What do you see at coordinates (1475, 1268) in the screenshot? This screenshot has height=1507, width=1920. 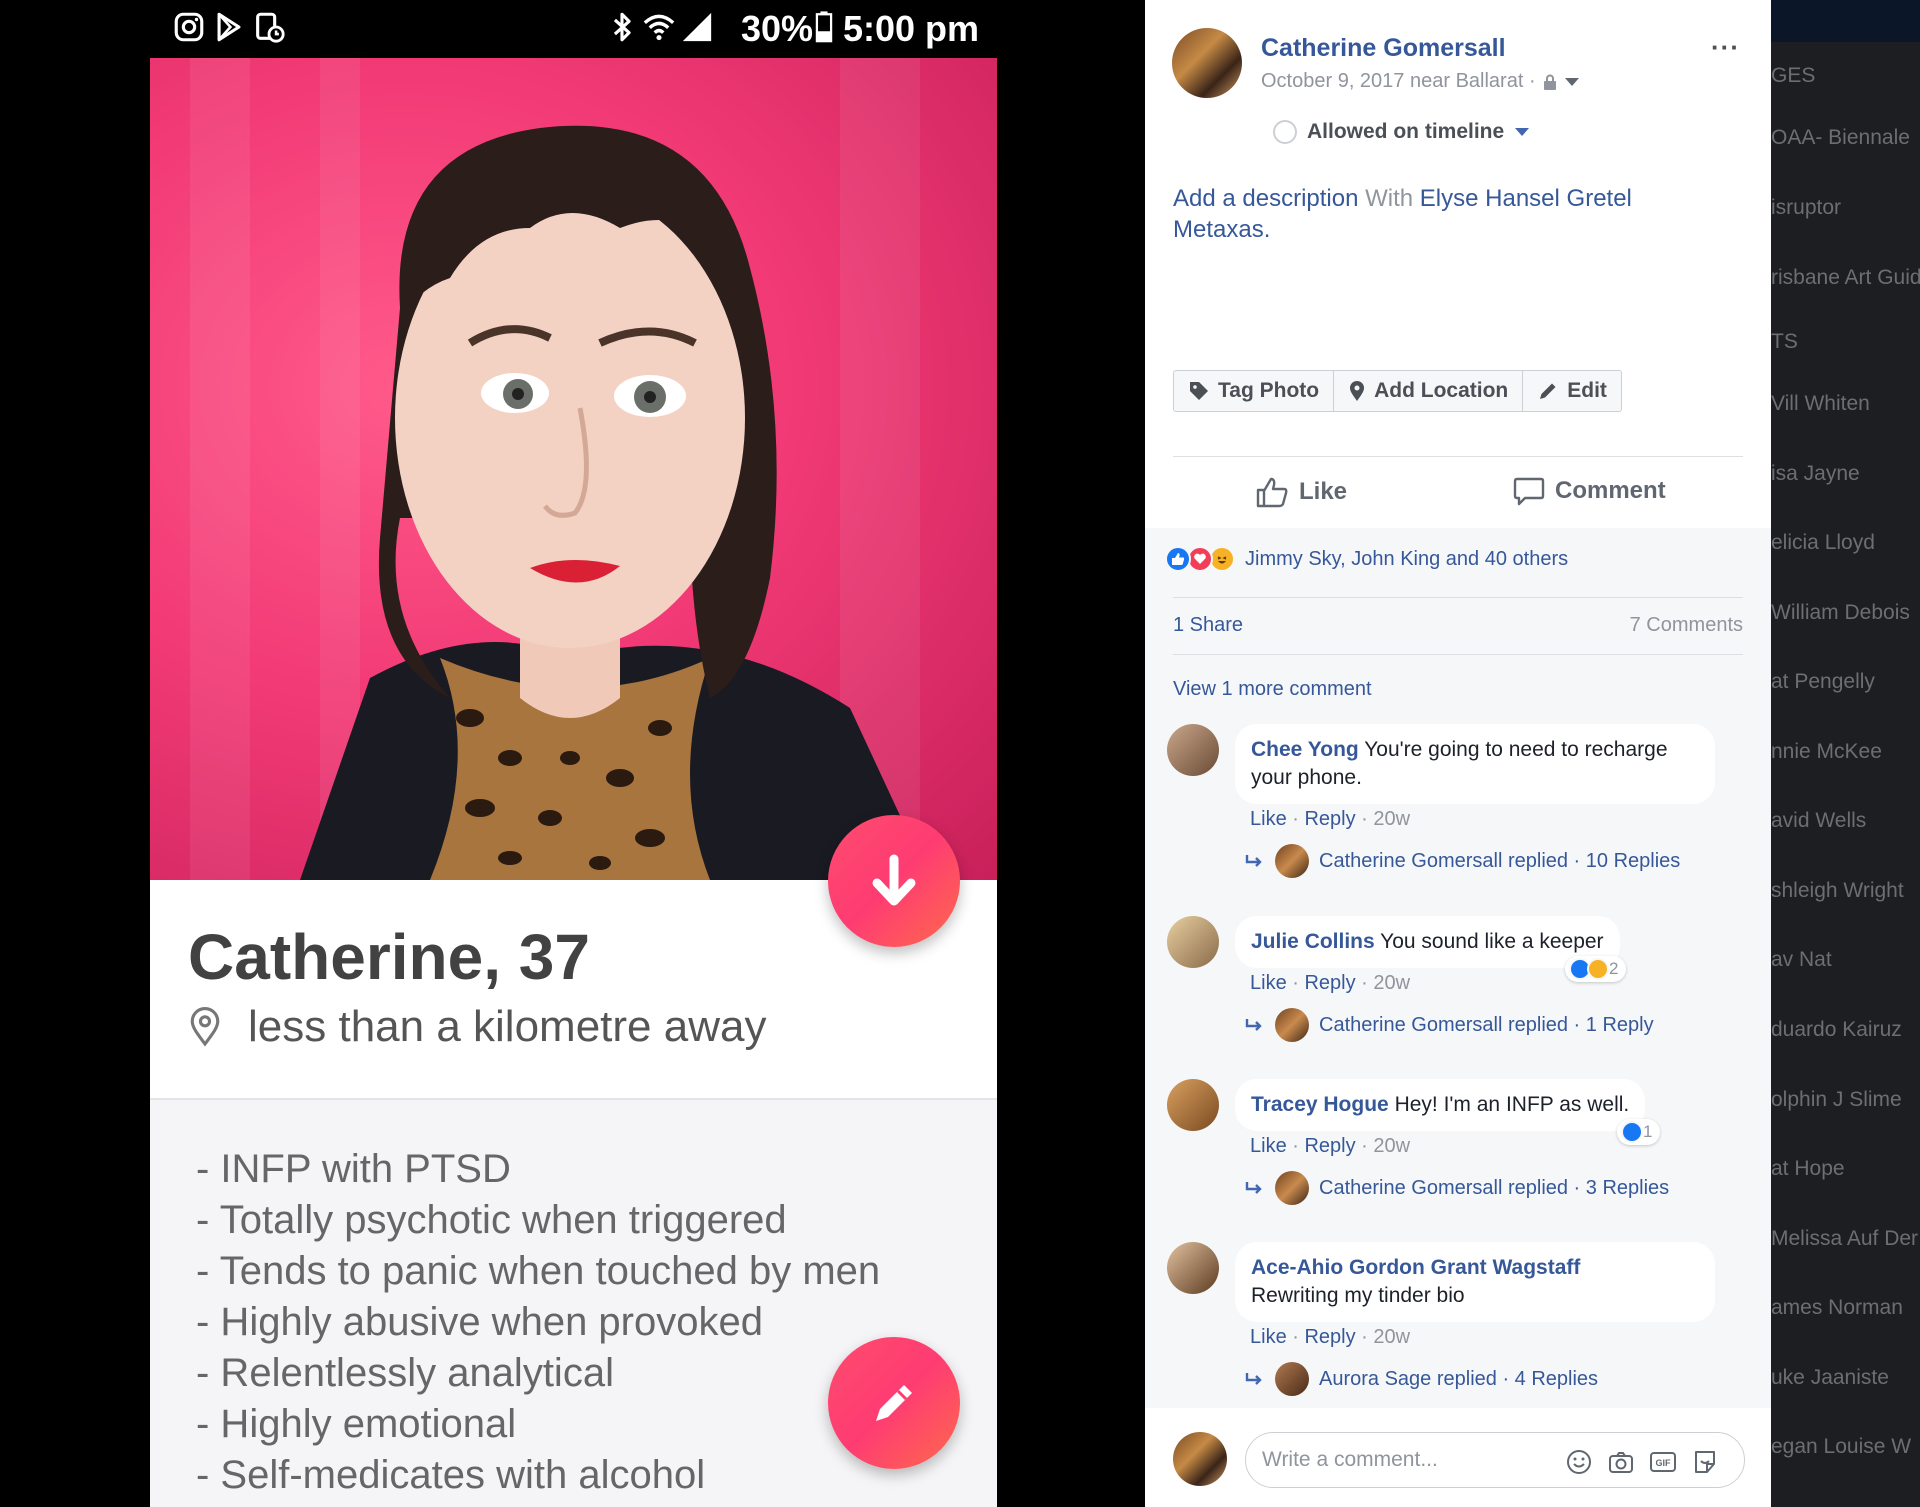 I see `comment-author-link: Ace-Ahio Gordon Grant Wagstaff` at bounding box center [1475, 1268].